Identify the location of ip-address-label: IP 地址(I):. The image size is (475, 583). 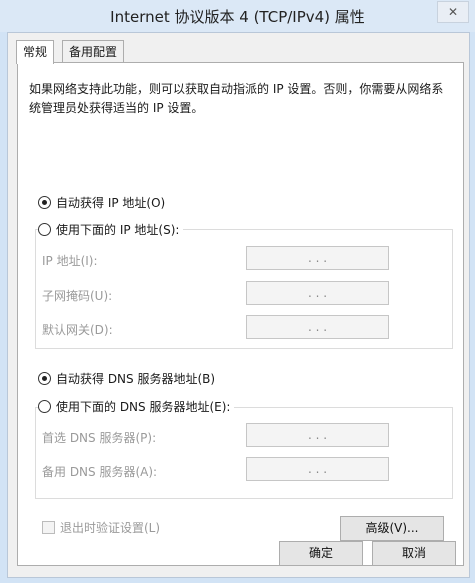
(70, 261).